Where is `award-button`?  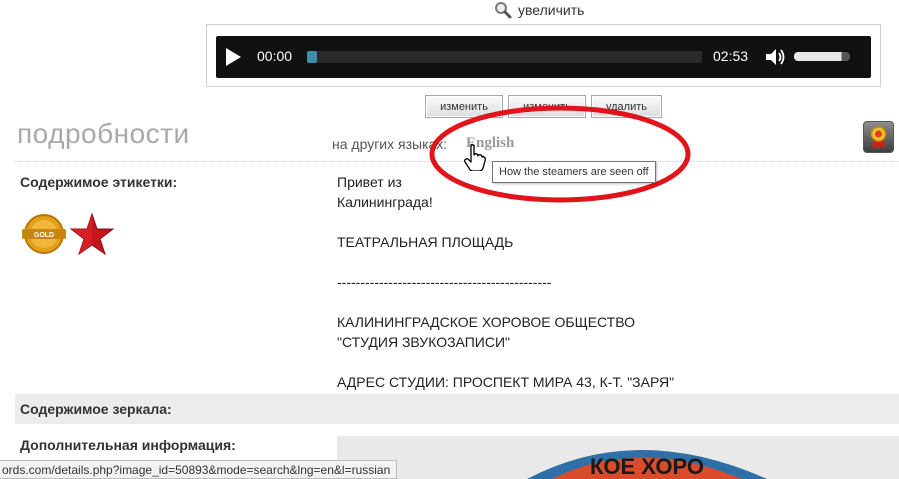
award-button is located at coordinates (878, 137).